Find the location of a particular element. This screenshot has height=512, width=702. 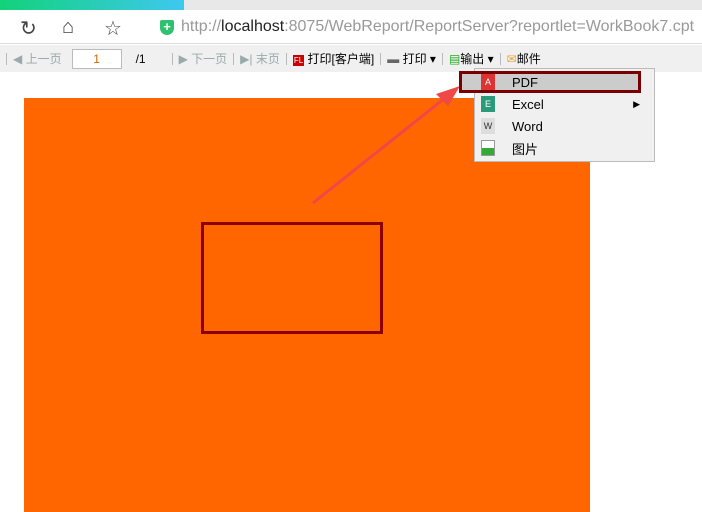

export-menu: A PDF E Excel ▶ W Word 图片 is located at coordinates (557, 115).